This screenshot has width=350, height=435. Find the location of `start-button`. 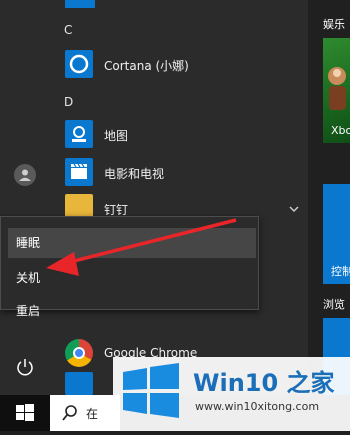

start-button is located at coordinates (25, 413).